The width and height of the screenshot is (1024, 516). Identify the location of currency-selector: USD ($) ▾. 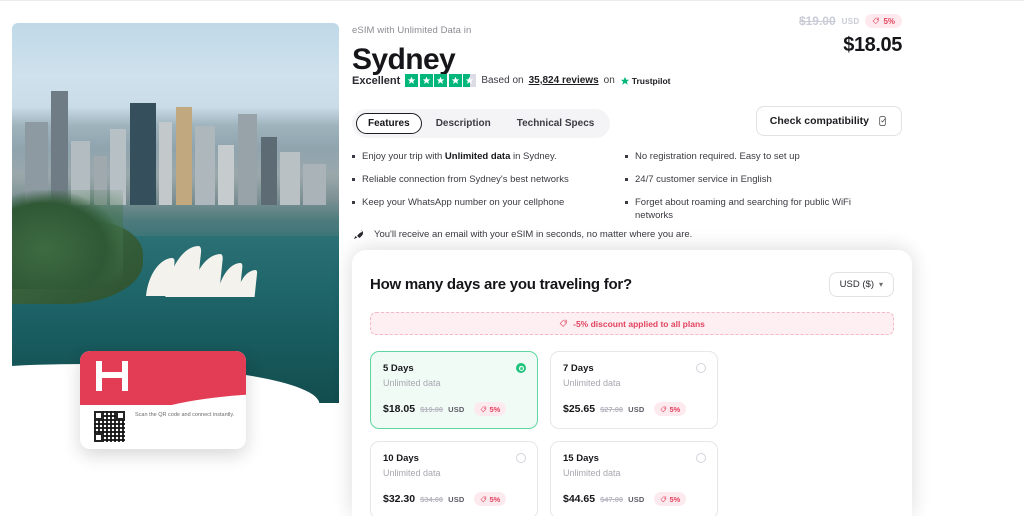
(861, 284).